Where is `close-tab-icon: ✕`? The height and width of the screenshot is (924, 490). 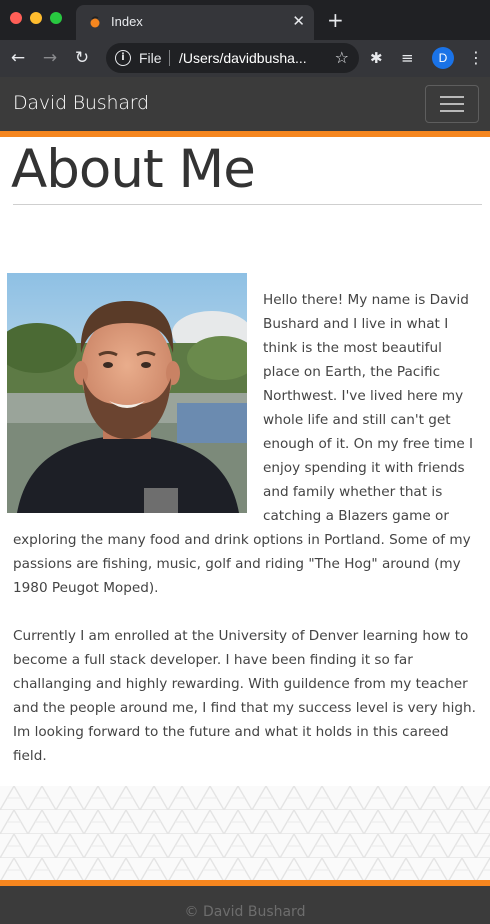
close-tab-icon: ✕ is located at coordinates (298, 21).